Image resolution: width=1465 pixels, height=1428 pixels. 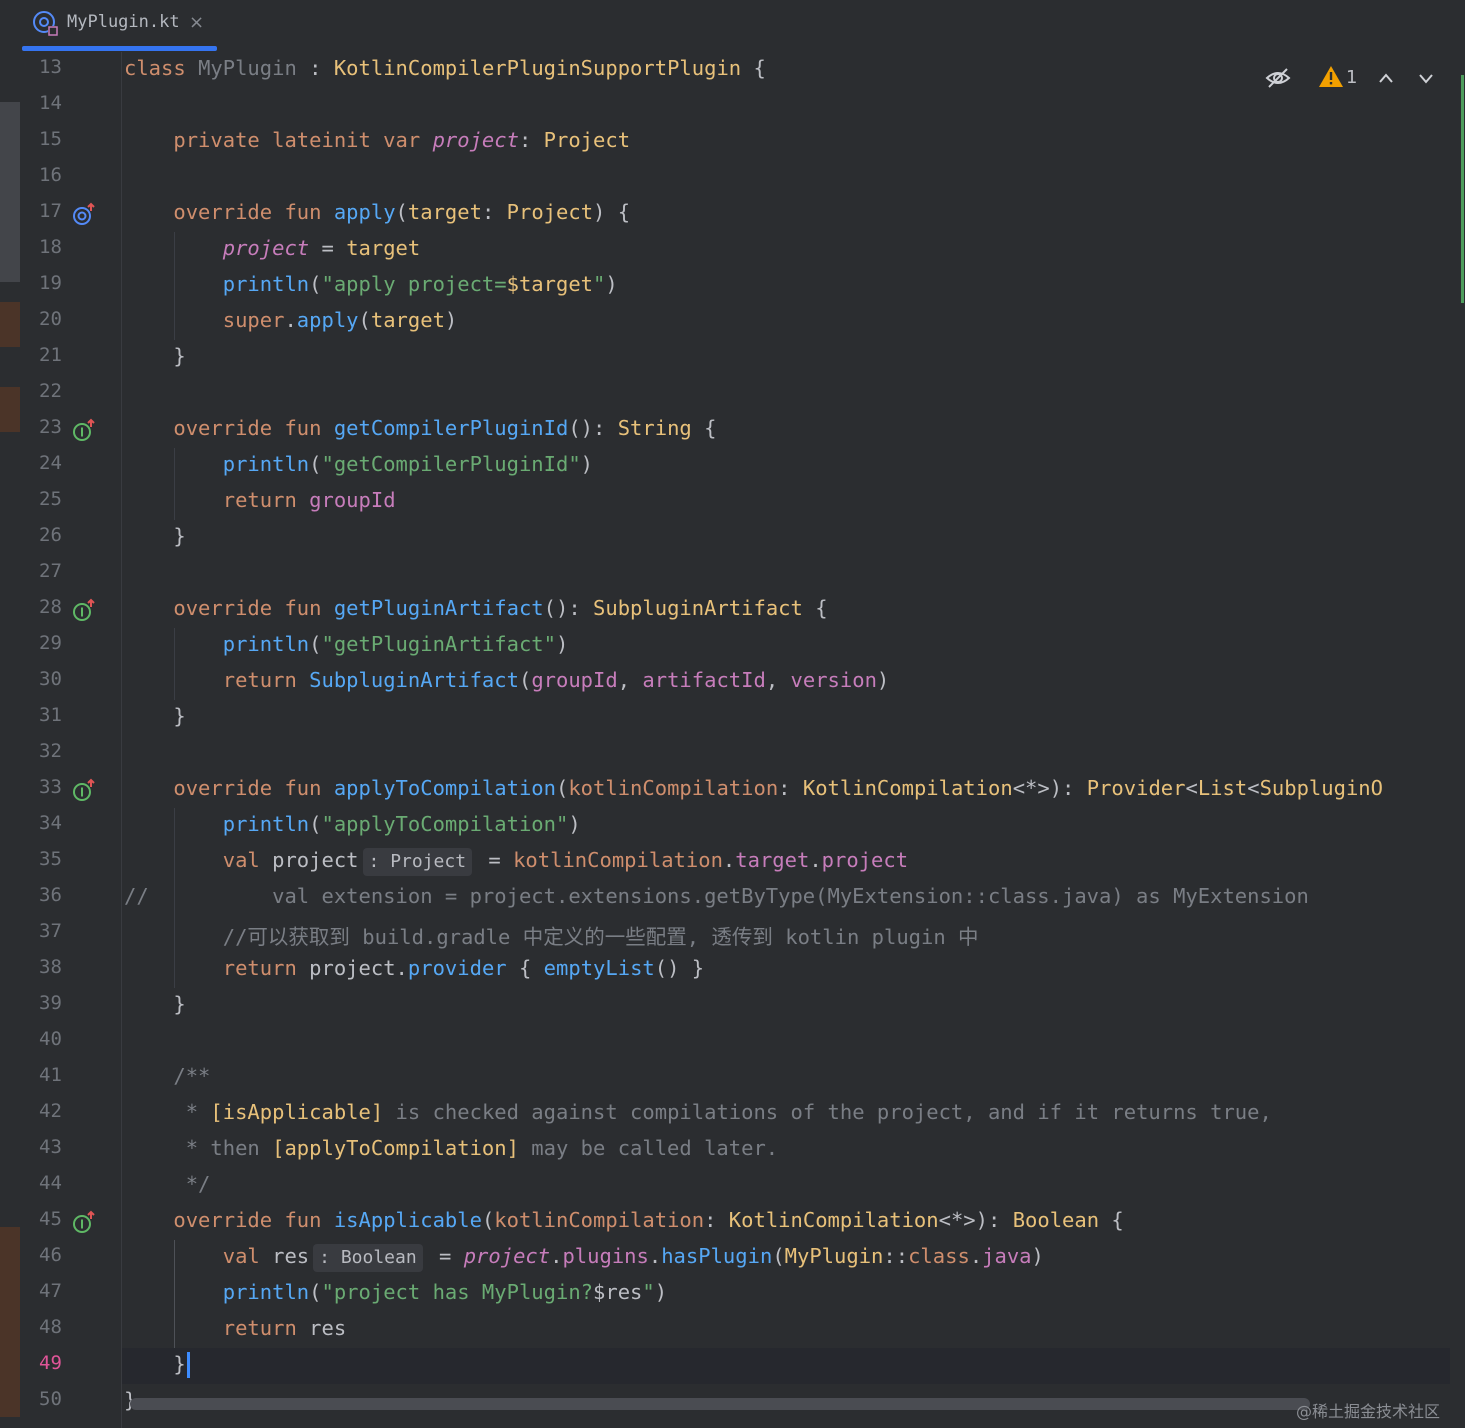 I want to click on line-number: 19, so click(x=59, y=283).